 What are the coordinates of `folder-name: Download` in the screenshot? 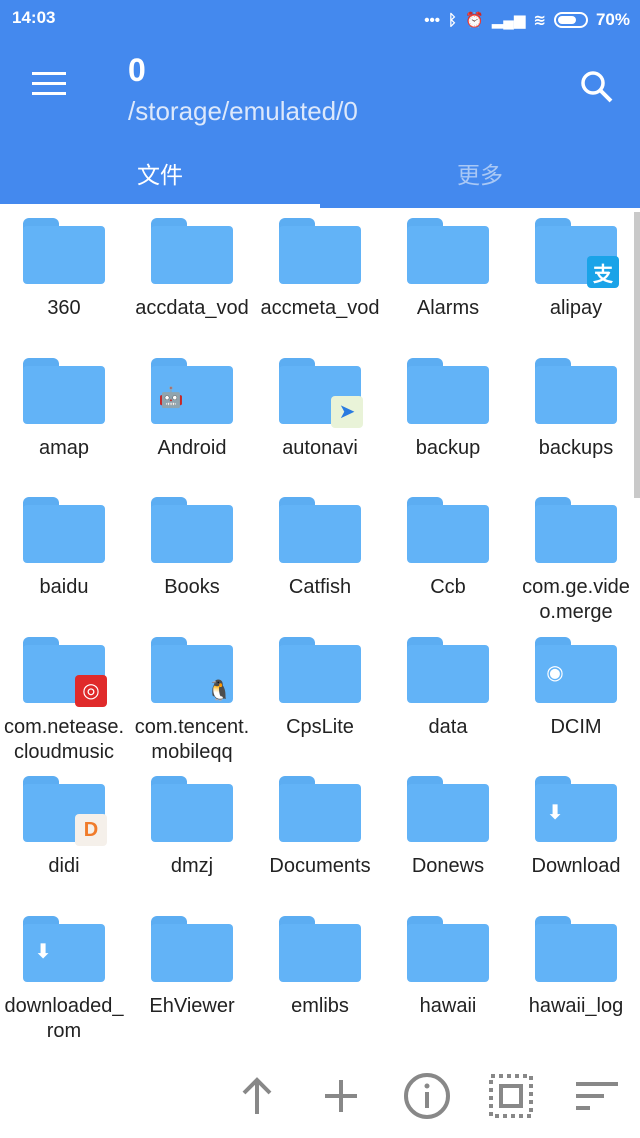 It's located at (576, 866).